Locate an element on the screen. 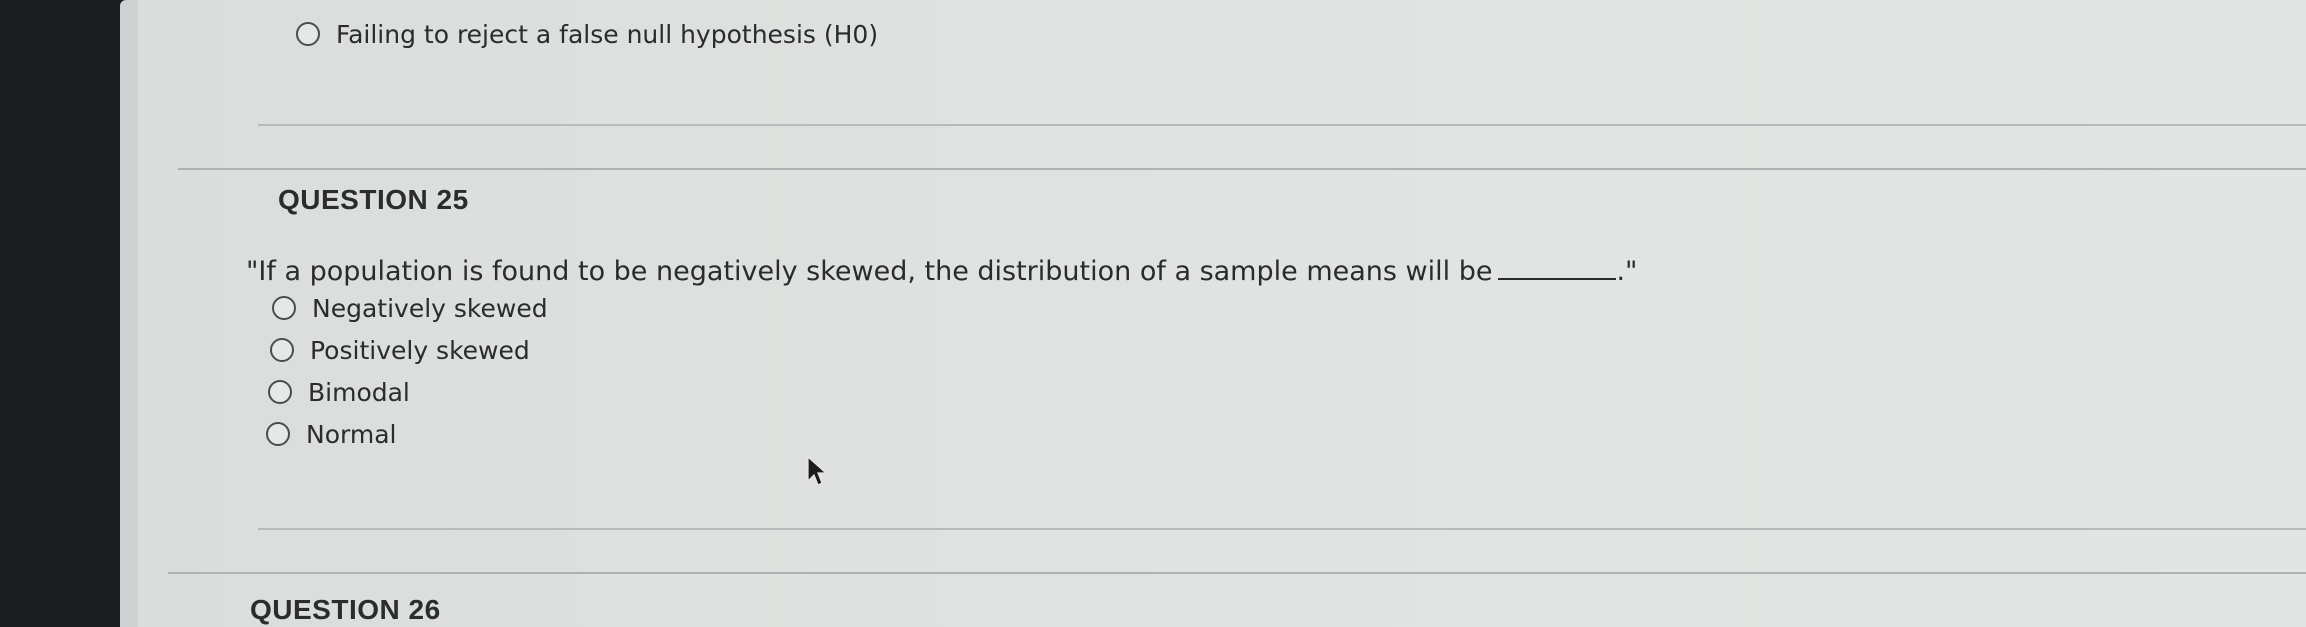  answer-blank is located at coordinates (1557, 279).